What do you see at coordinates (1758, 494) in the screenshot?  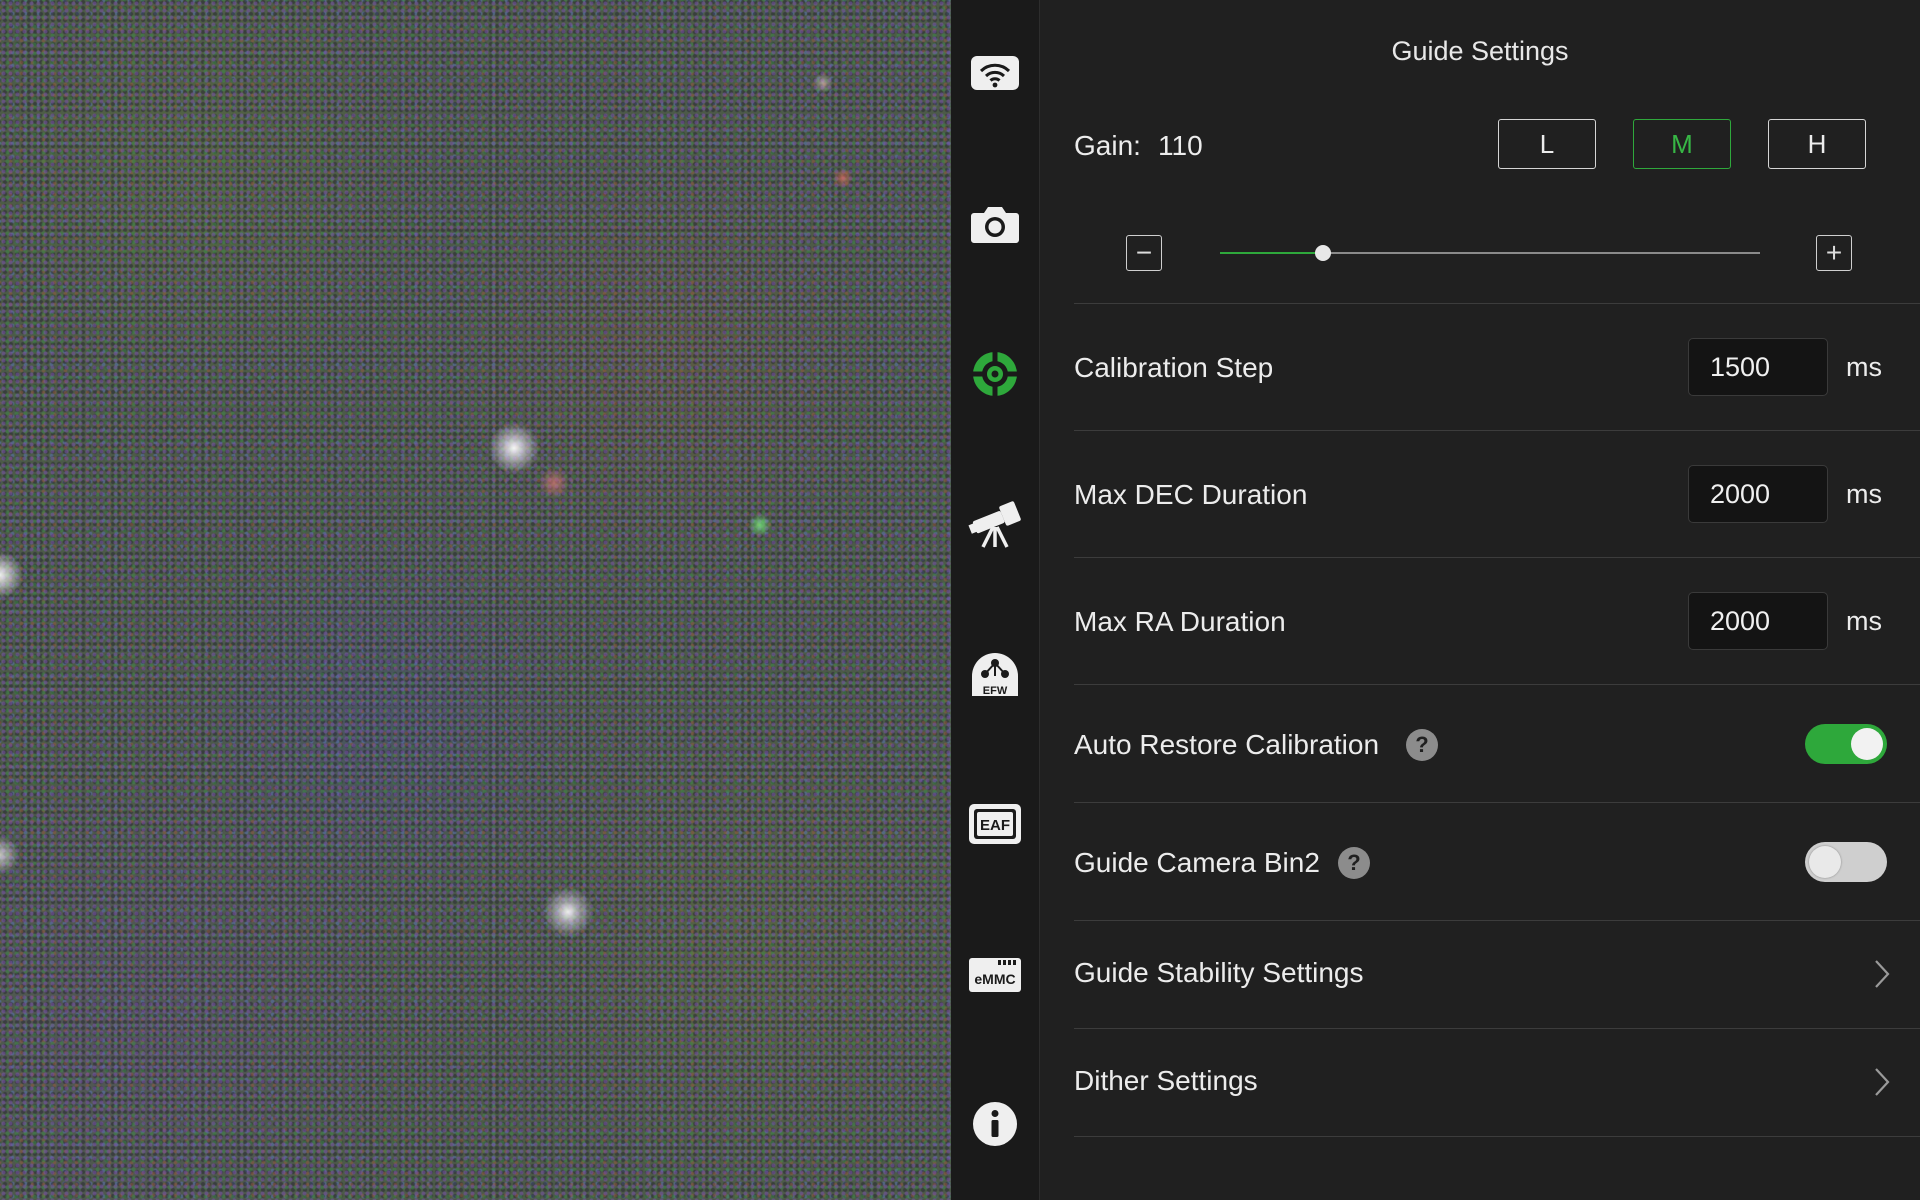 I see `max-dec-duration-input: 2000` at bounding box center [1758, 494].